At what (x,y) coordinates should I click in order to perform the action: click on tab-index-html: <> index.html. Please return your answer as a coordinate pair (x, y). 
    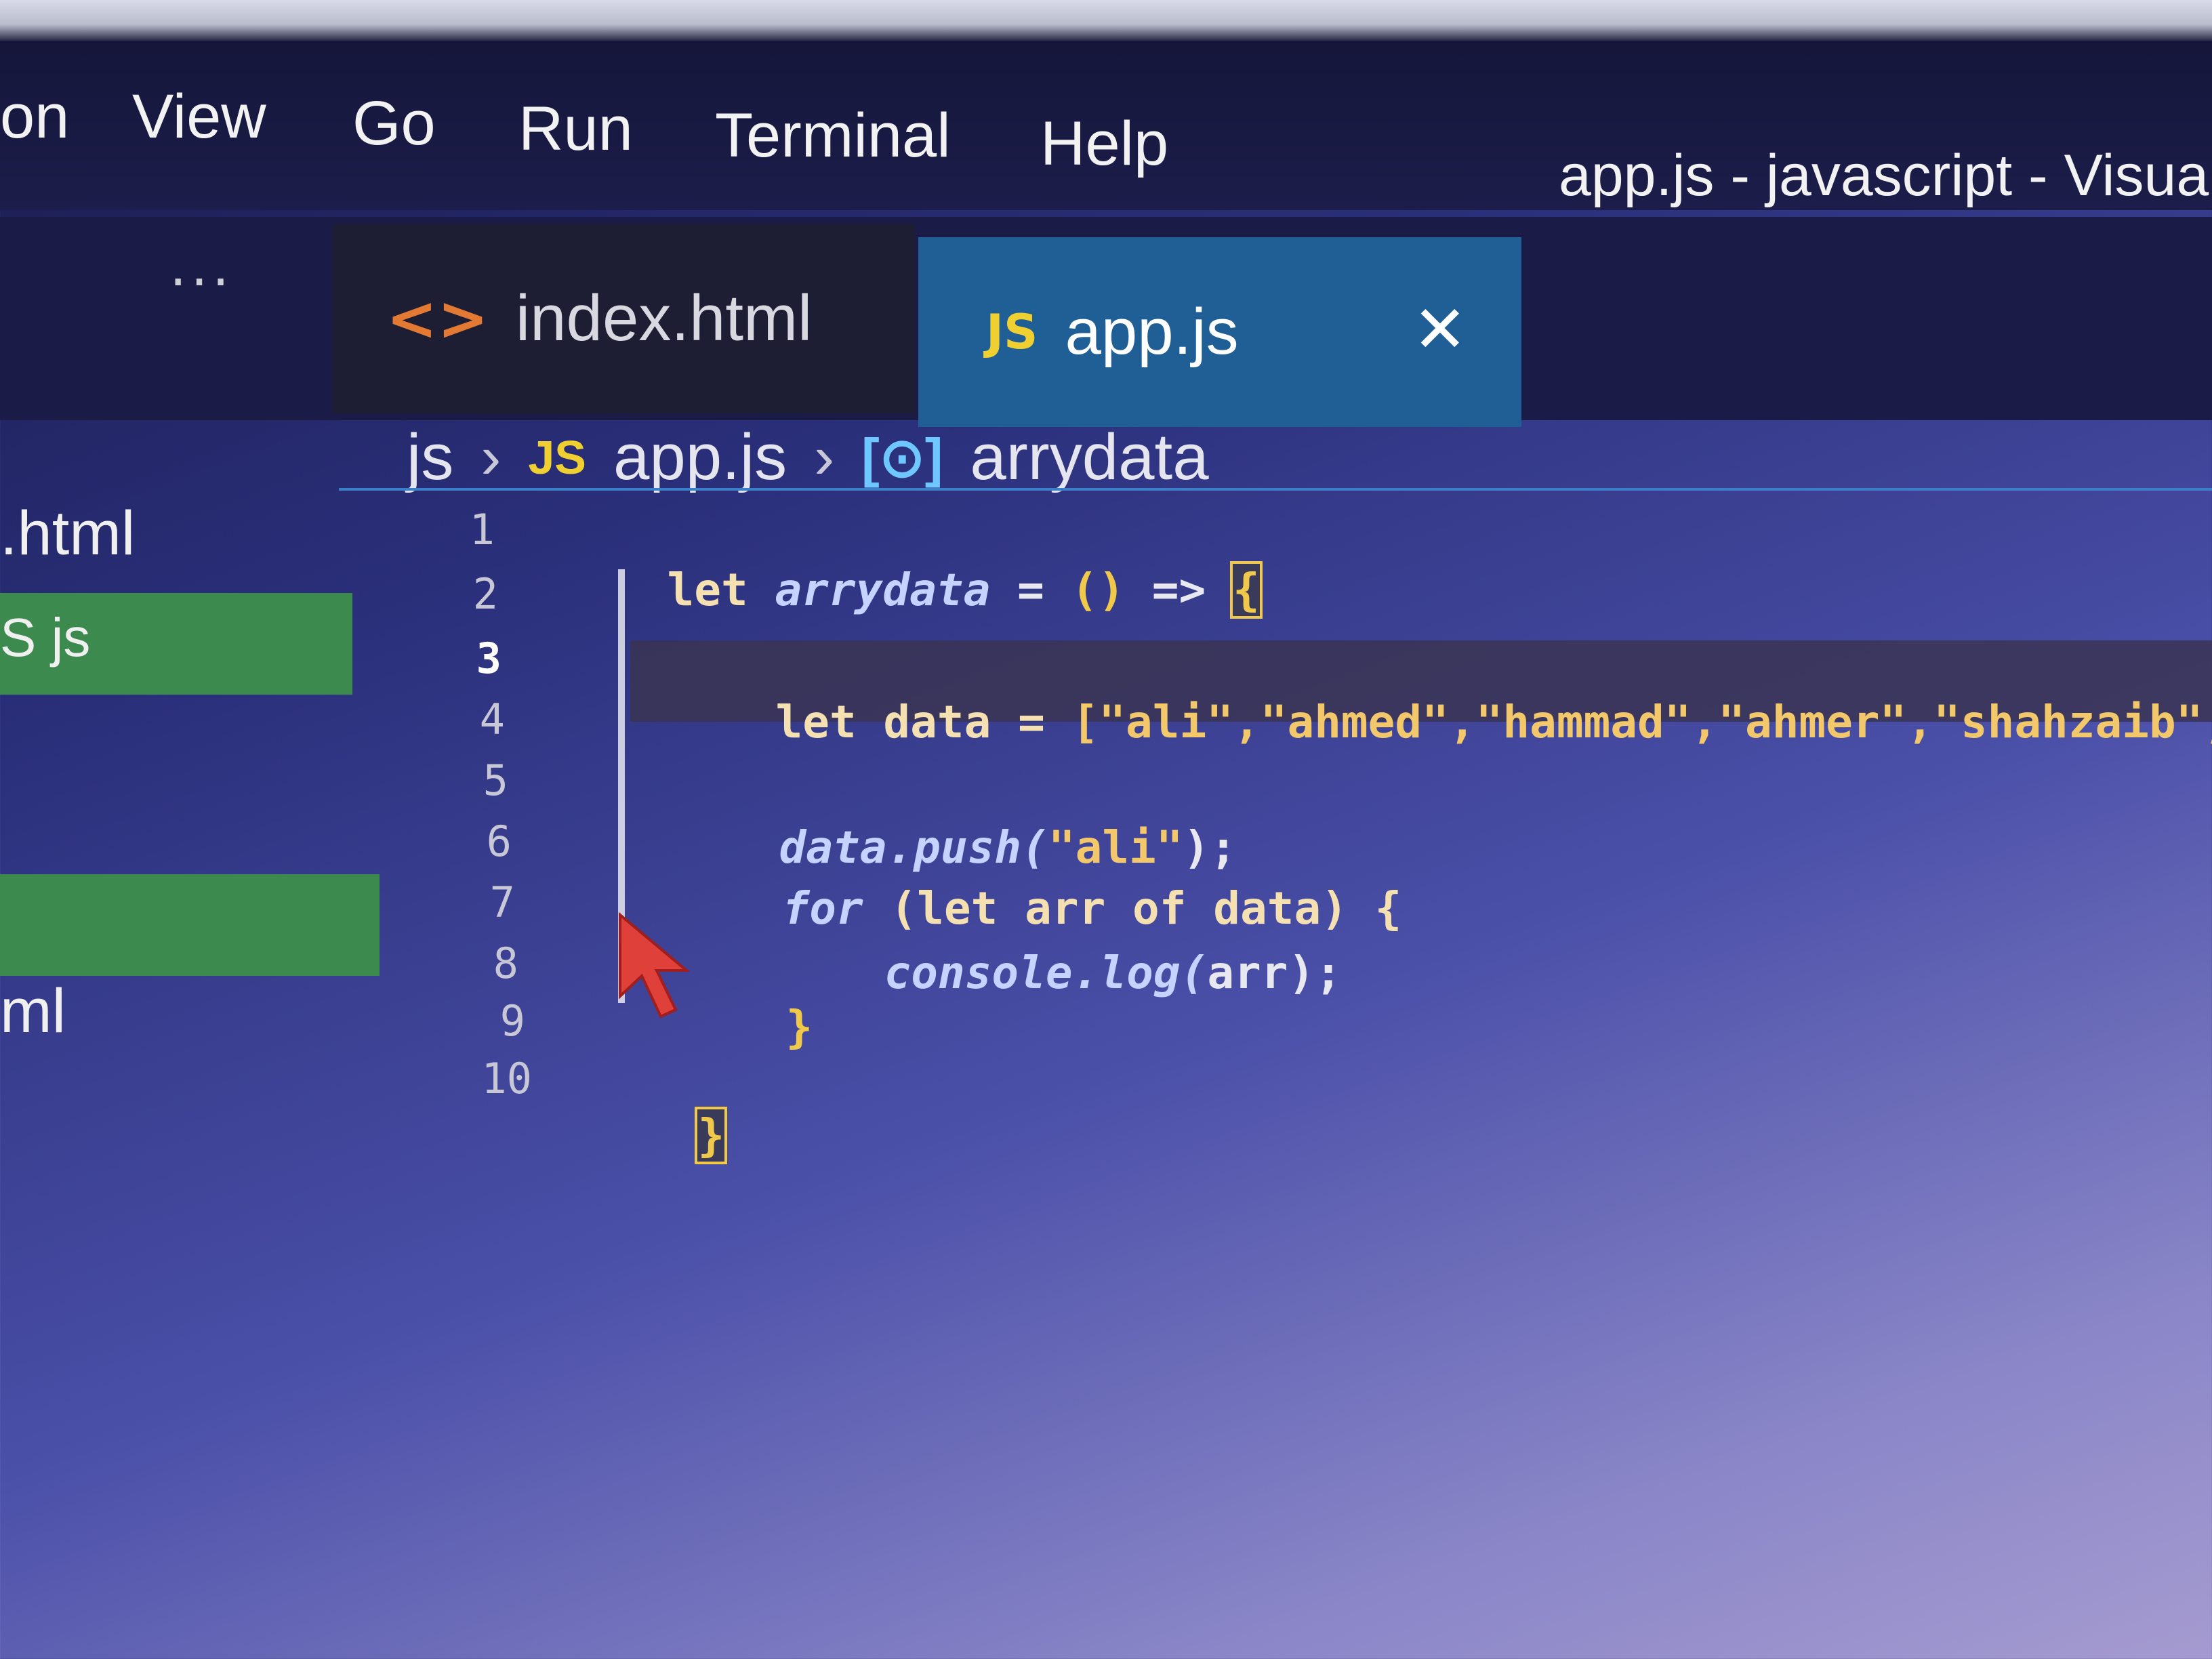
    Looking at the image, I should click on (623, 318).